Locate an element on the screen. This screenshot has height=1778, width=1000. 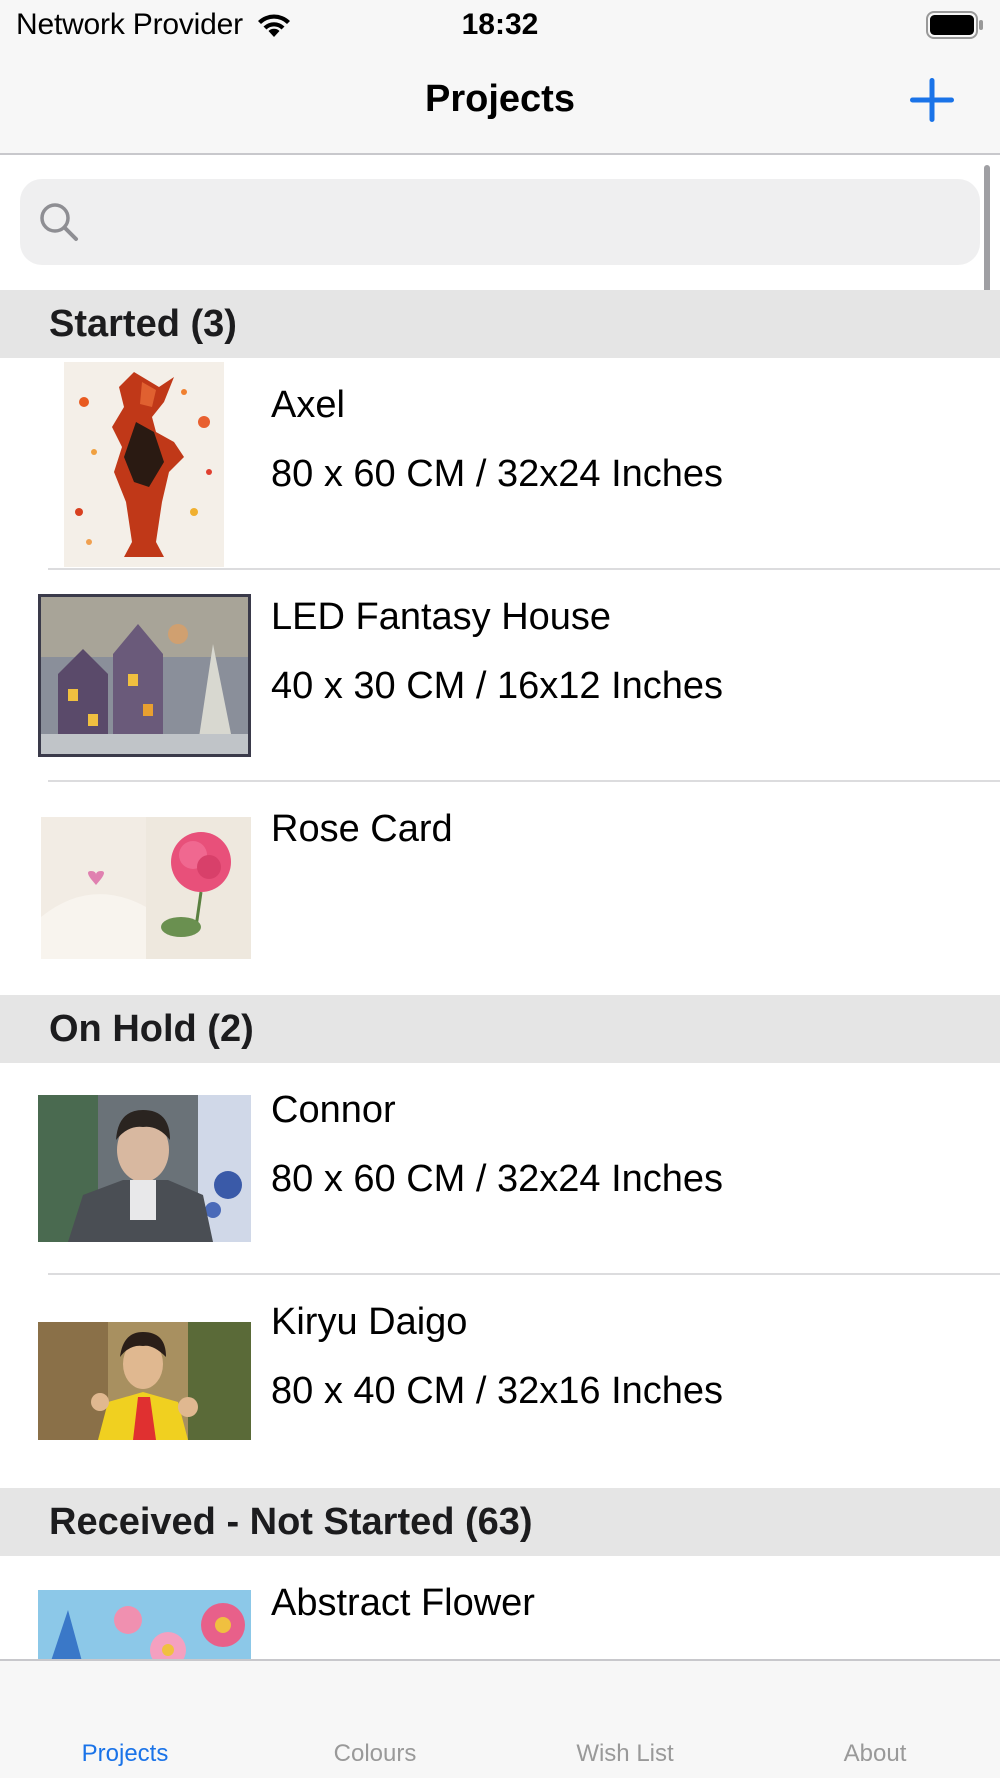
tab-label: About is located at coordinates (875, 1753).